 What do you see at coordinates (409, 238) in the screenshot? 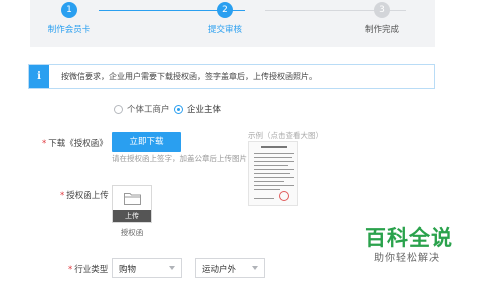
I see `watermark-logo-text: 百科全说` at bounding box center [409, 238].